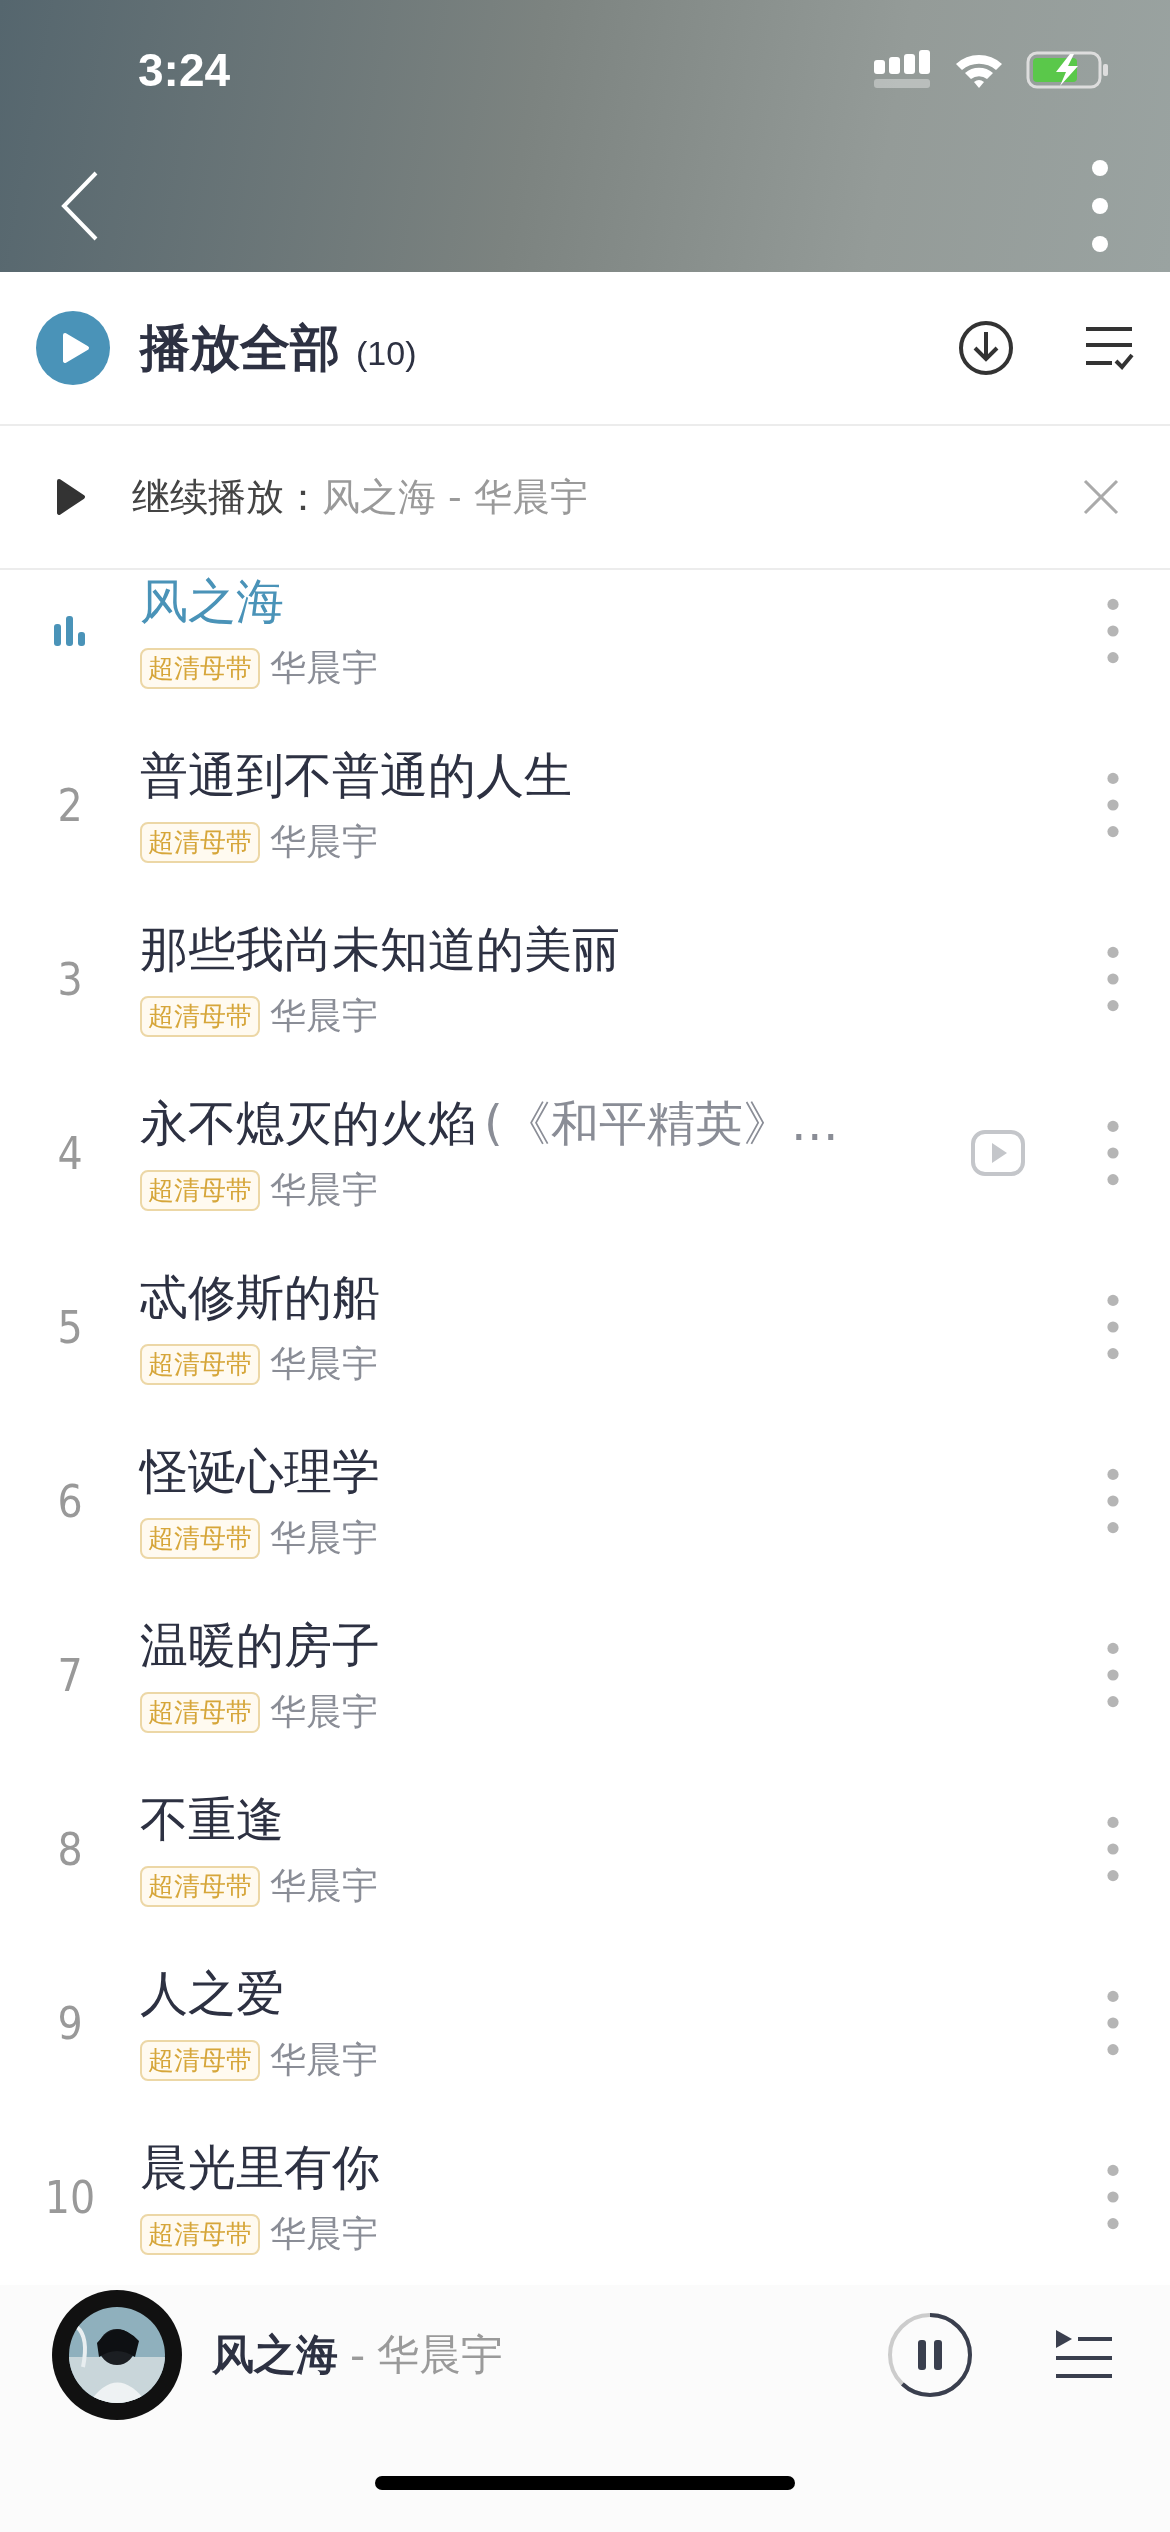 This screenshot has height=2532, width=1170. I want to click on back-button, so click(80, 206).